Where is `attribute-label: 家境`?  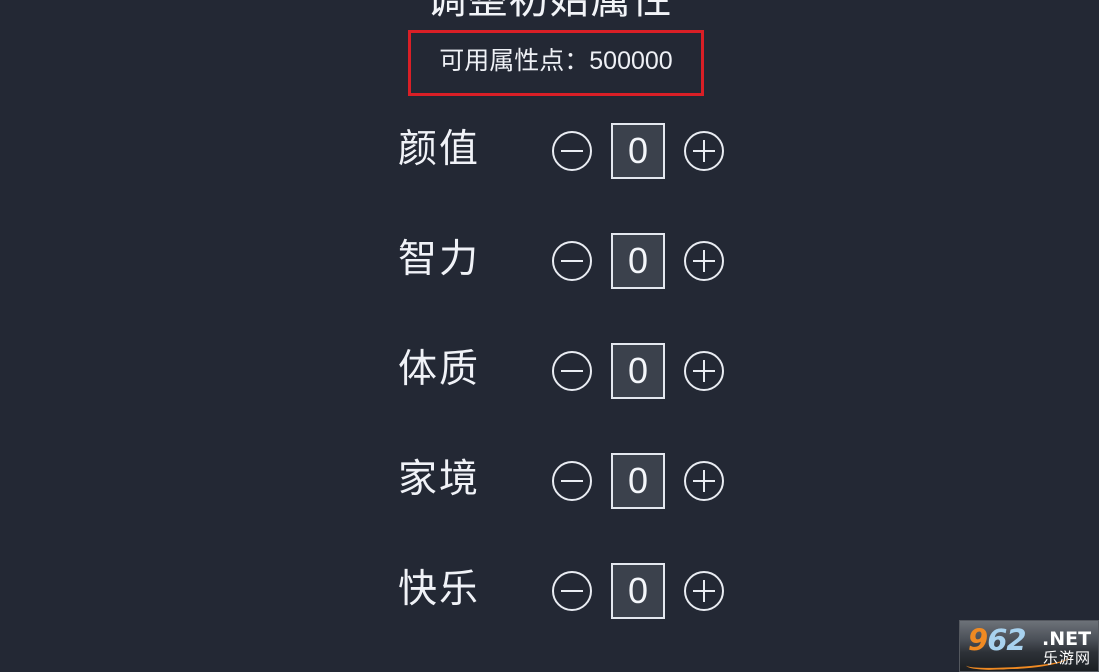
attribute-label: 家境 is located at coordinates (438, 479).